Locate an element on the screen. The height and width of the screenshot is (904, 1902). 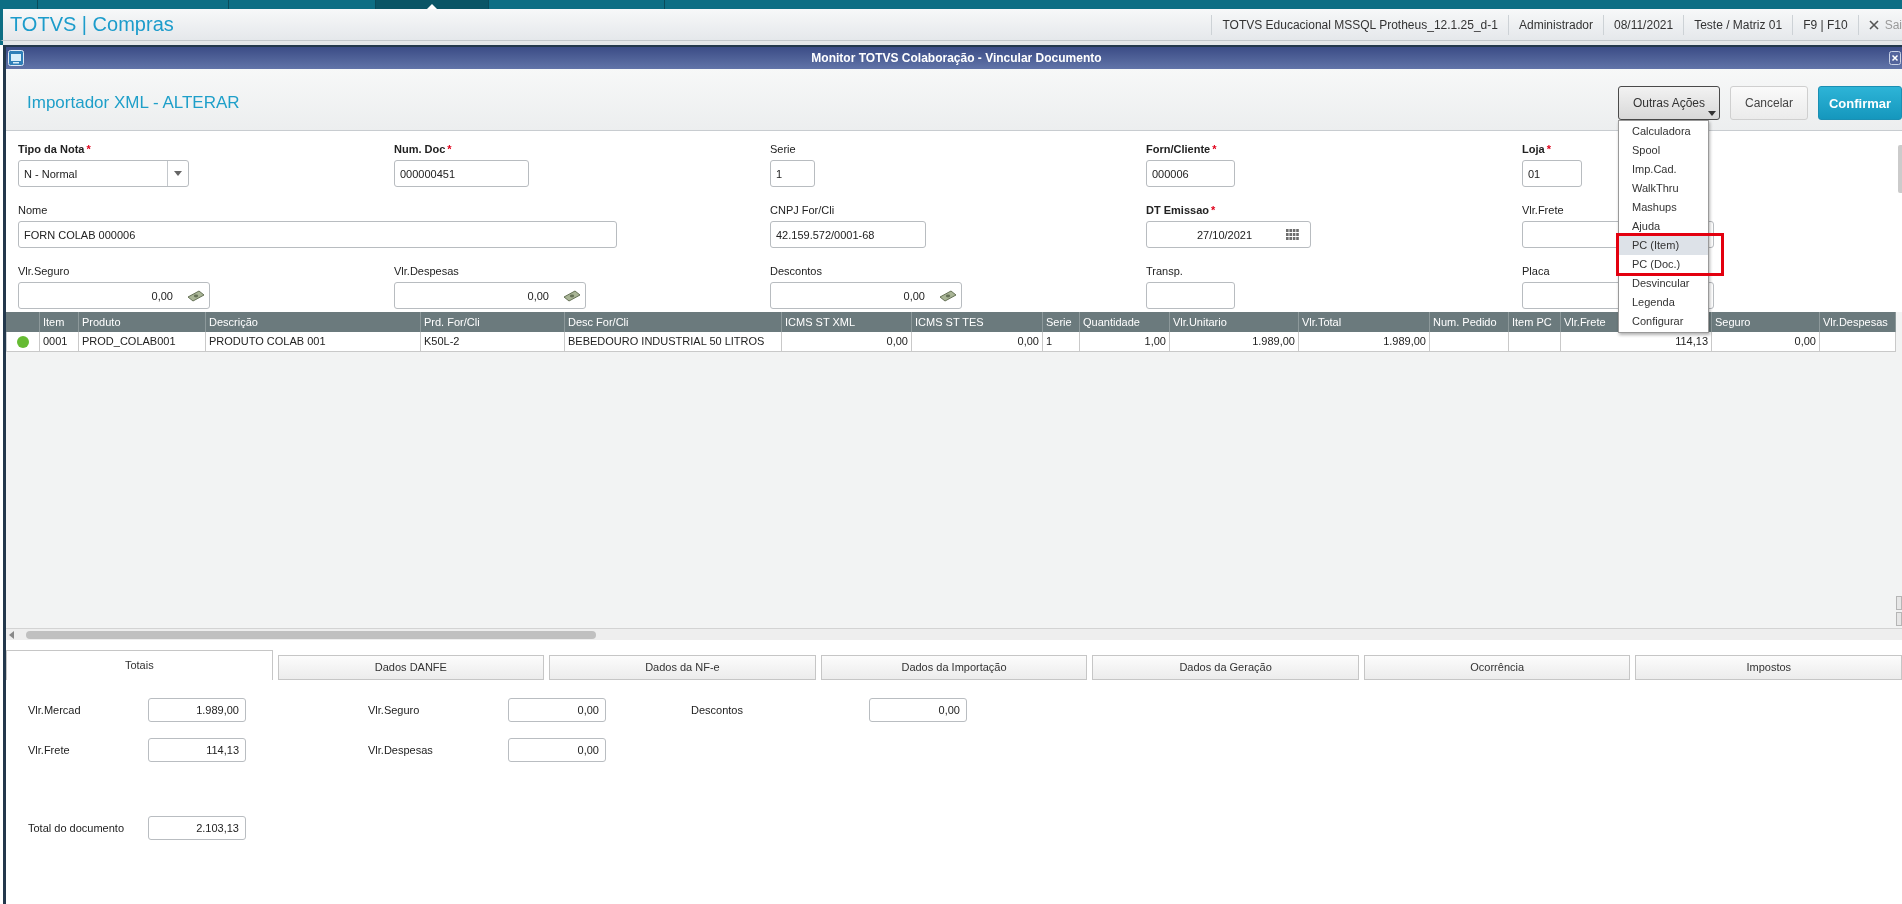
table-cell: 1,00 is located at coordinates (1125, 342).